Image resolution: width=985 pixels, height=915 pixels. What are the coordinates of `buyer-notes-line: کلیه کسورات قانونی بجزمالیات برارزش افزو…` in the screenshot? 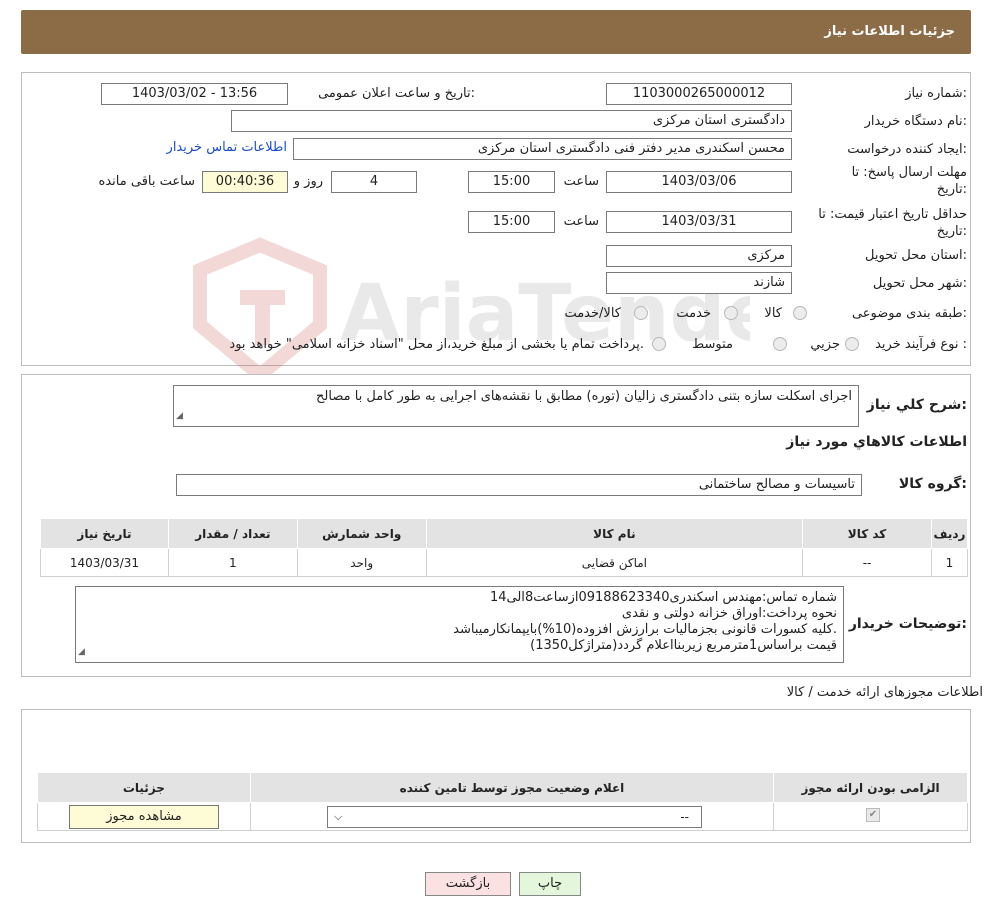 It's located at (645, 629).